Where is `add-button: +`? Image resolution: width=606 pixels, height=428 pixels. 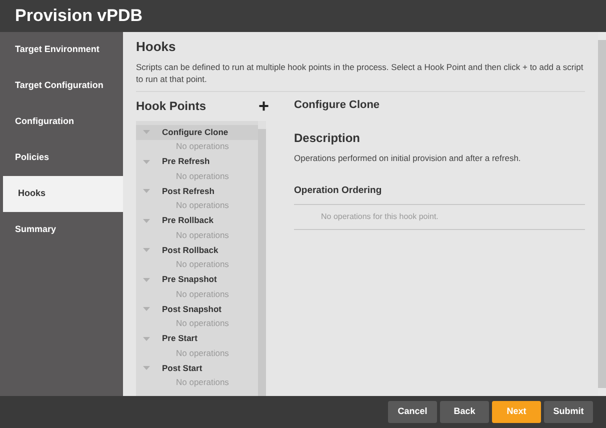
add-button: + is located at coordinates (263, 105).